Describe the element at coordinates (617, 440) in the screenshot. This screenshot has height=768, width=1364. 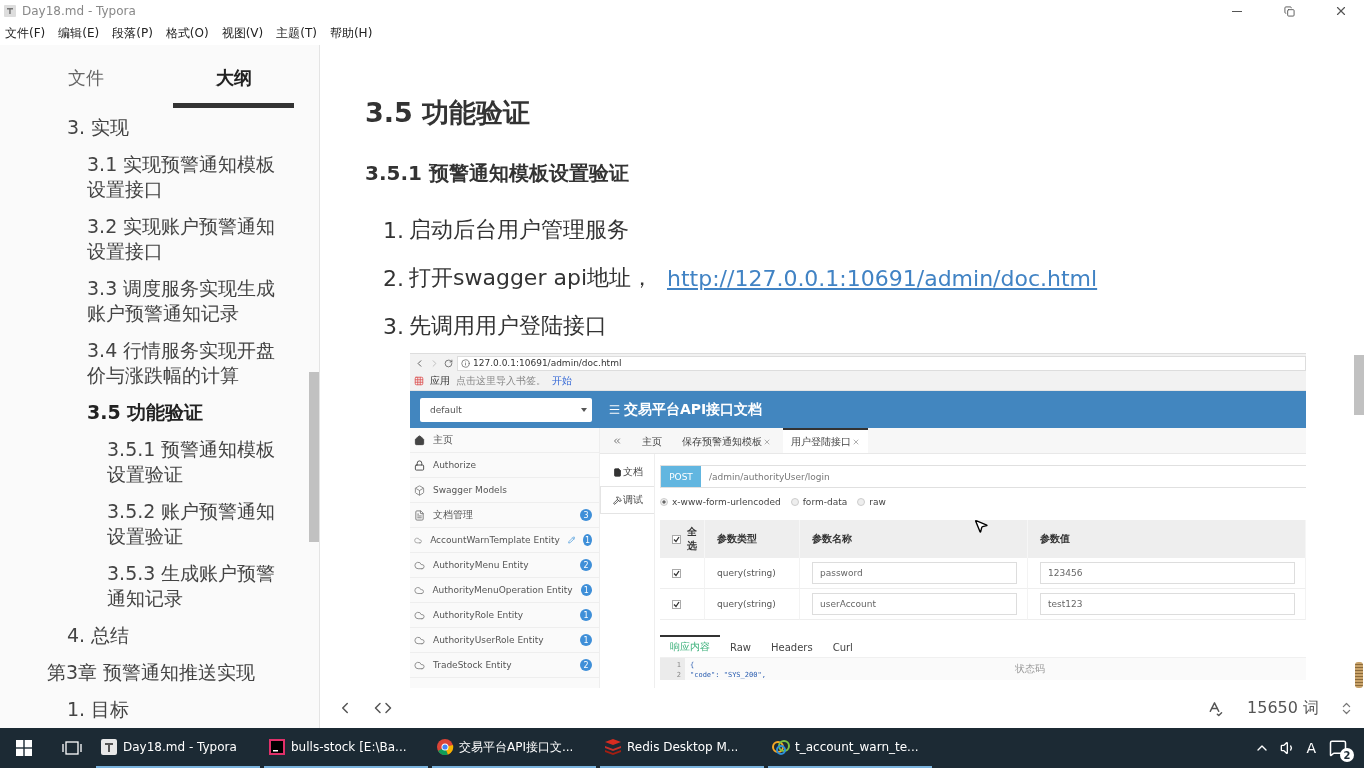
I see `collapse-icon` at that location.